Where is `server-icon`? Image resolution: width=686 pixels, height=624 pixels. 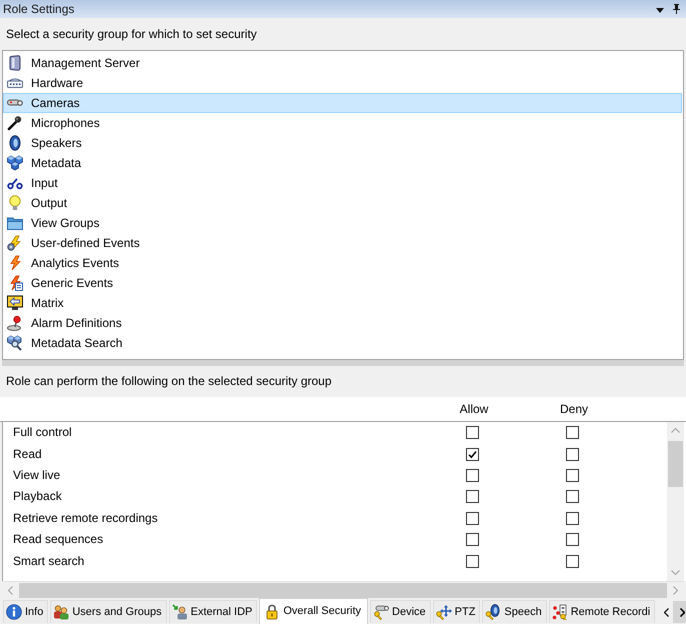 server-icon is located at coordinates (15, 63).